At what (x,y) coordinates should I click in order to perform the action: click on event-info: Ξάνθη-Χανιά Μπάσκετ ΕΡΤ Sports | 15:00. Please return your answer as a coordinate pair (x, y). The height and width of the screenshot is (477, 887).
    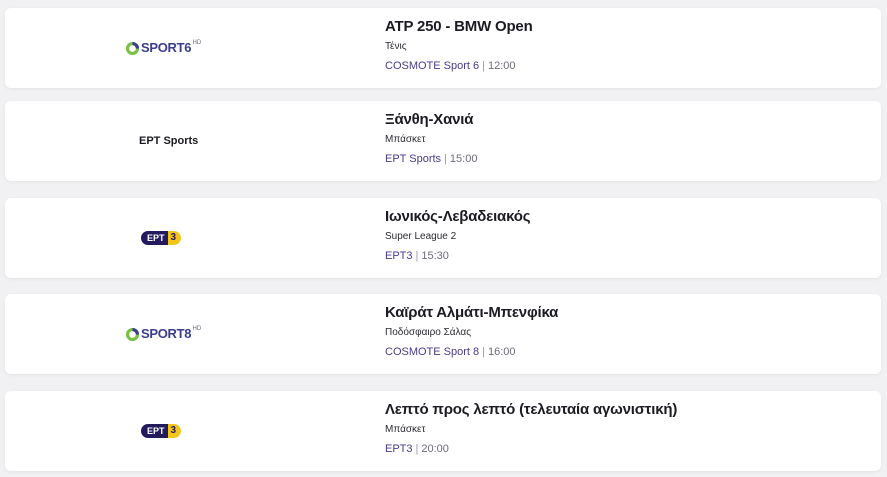
    Looking at the image, I should click on (625, 138).